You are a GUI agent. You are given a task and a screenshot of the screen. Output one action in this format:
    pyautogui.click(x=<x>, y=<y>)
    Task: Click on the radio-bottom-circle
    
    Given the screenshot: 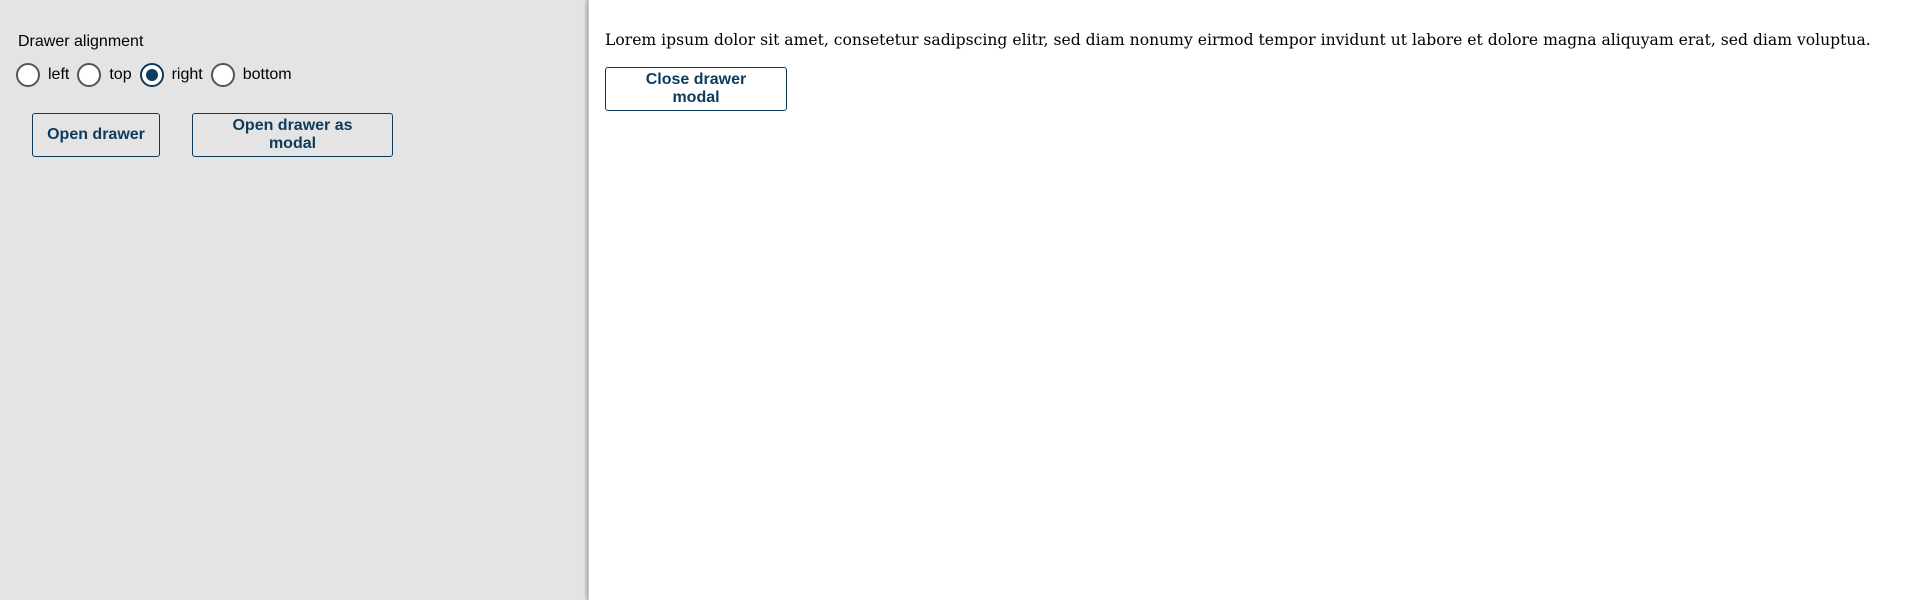 What is the action you would take?
    pyautogui.click(x=222, y=75)
    